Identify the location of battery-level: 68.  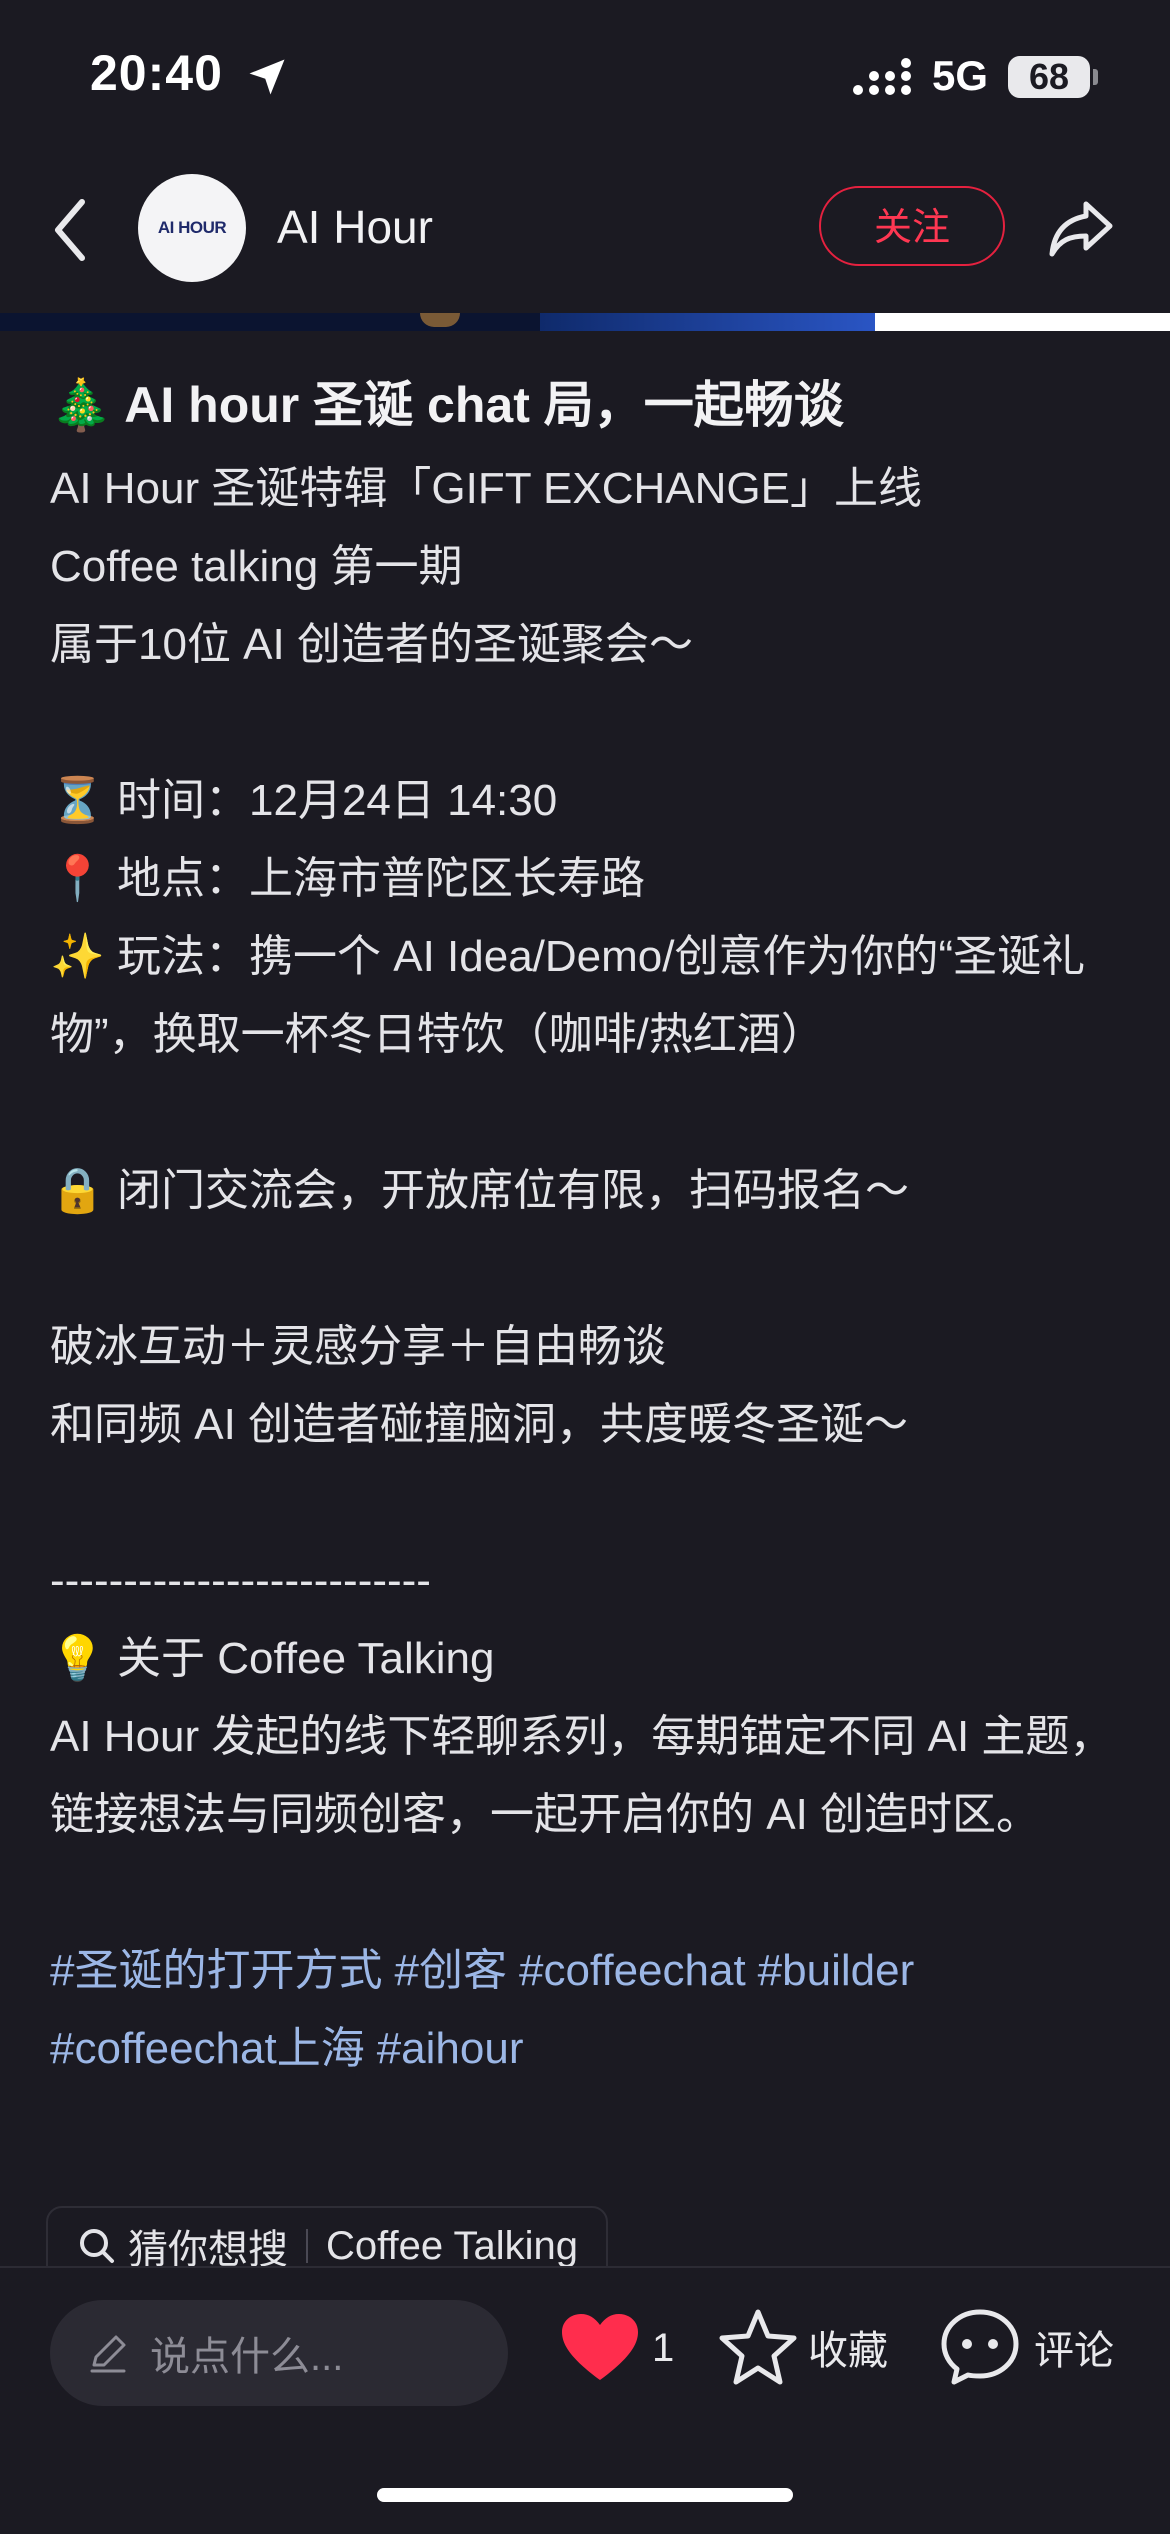
(1049, 77).